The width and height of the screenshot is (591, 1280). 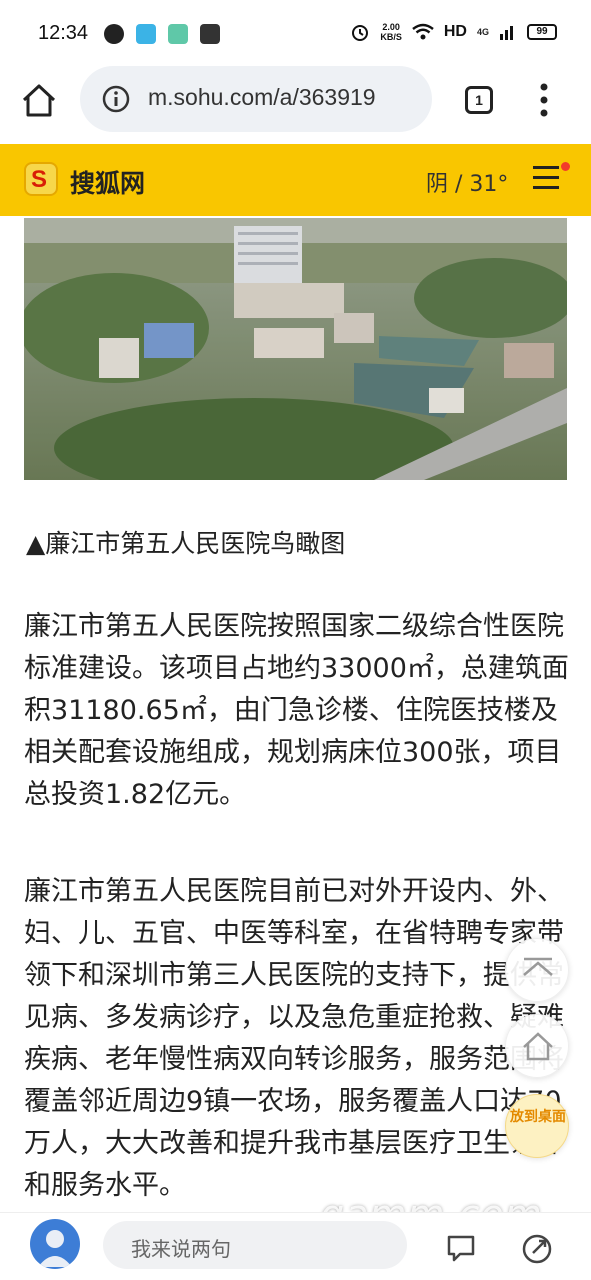 What do you see at coordinates (178, 34) in the screenshot?
I see `message-icon` at bounding box center [178, 34].